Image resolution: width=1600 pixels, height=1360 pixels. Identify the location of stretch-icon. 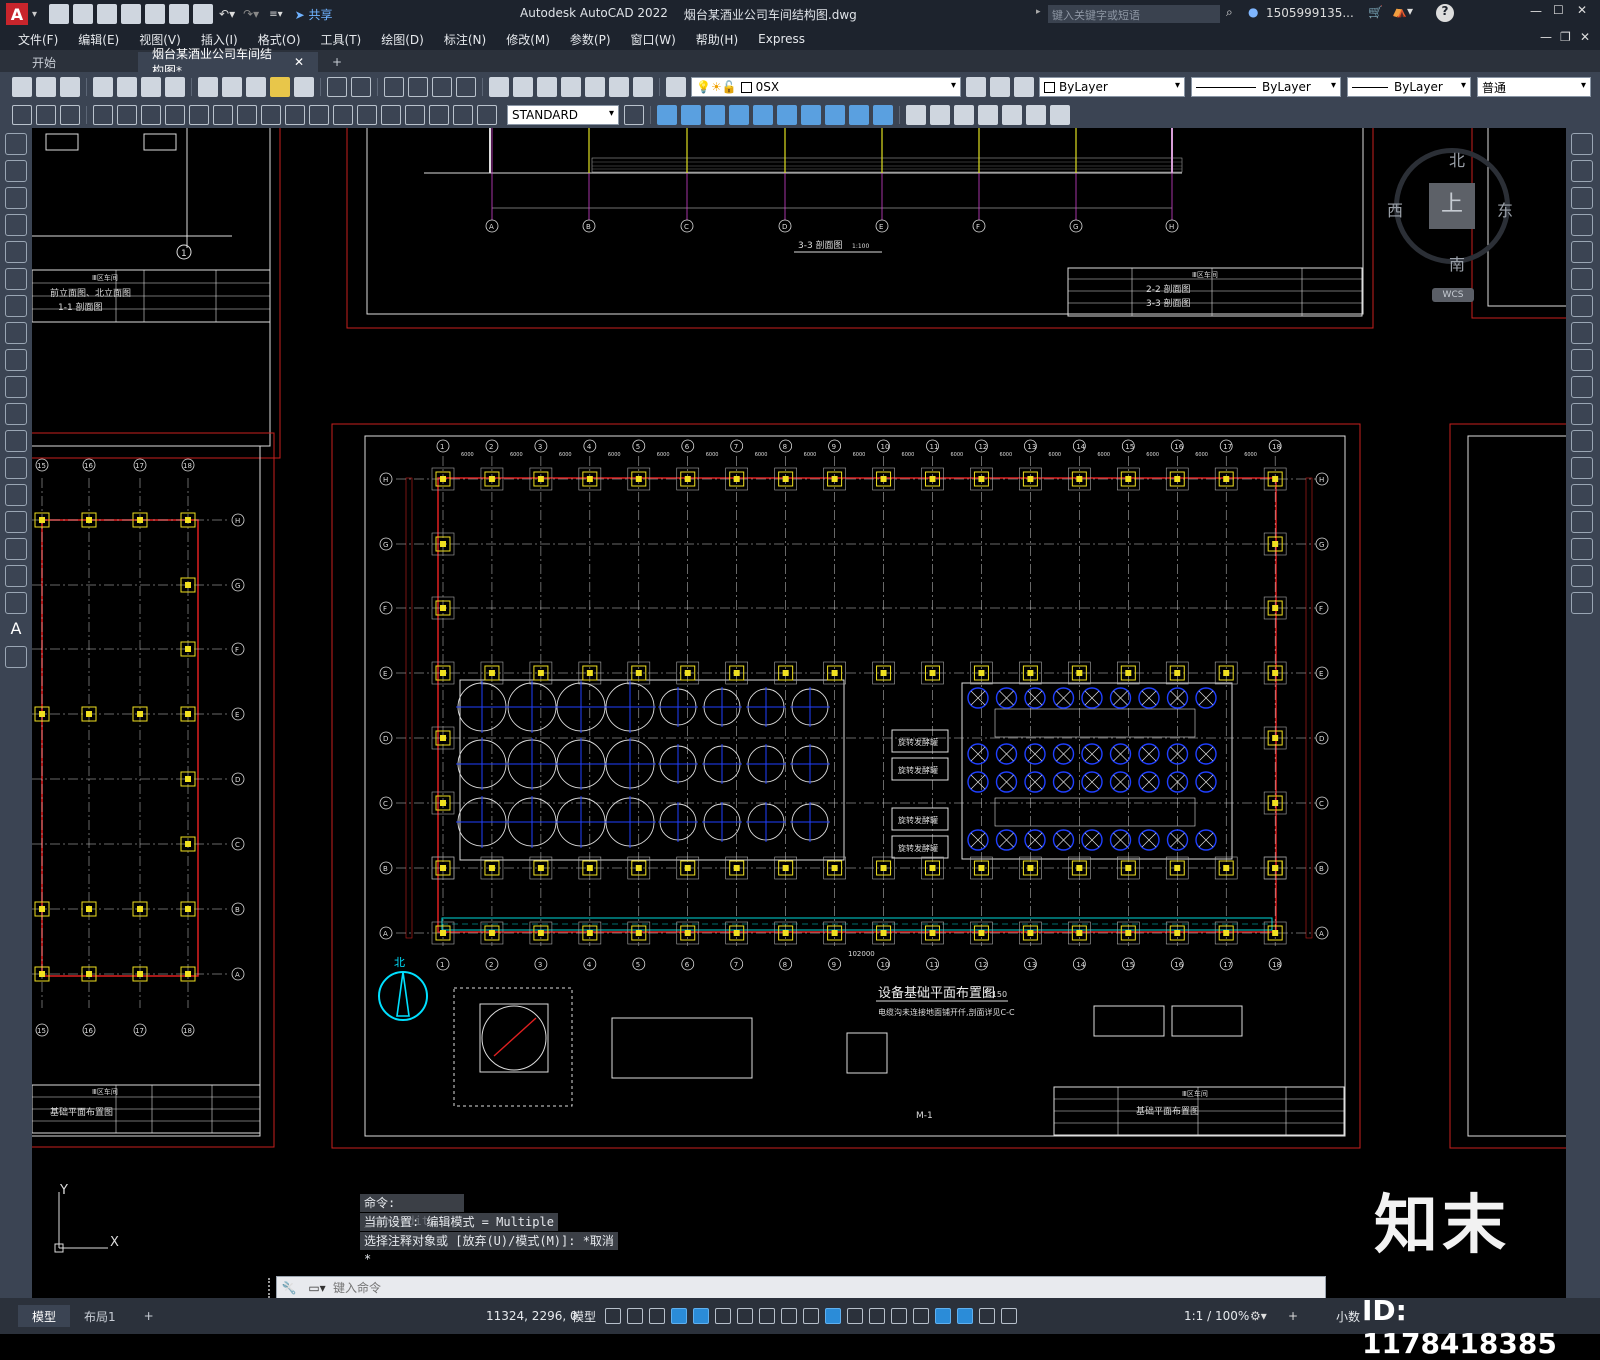
(1582, 360).